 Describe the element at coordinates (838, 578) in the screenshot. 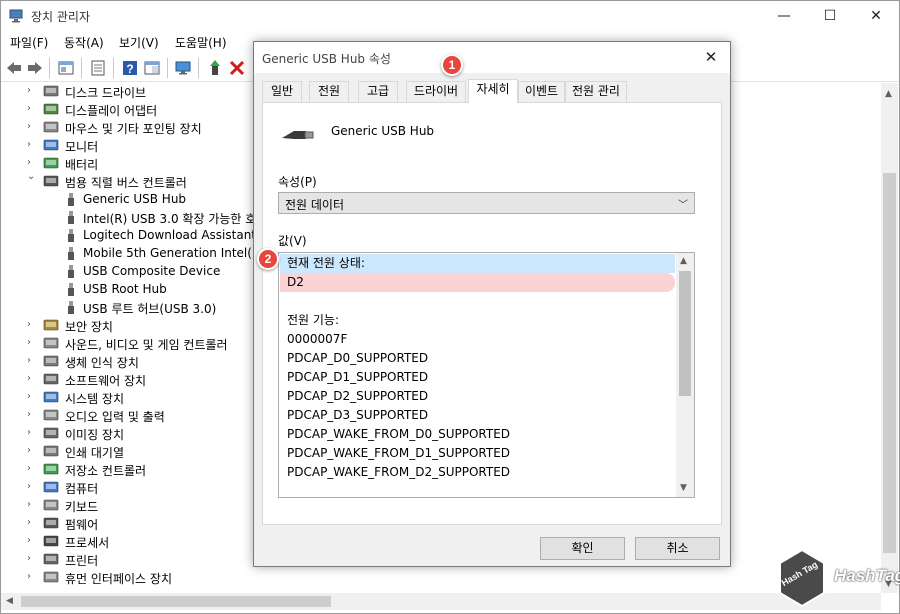

I see `hashtag-watermark: Hash Tag HashTag` at that location.